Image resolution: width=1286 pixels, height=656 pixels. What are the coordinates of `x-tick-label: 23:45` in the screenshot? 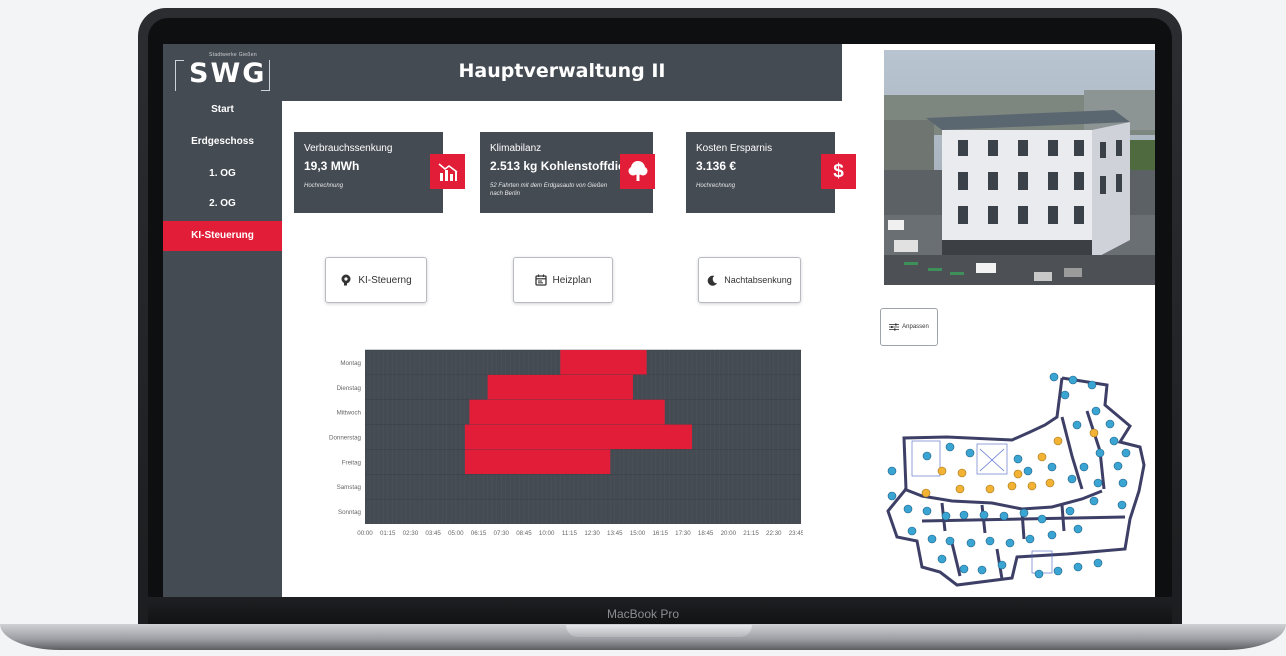 It's located at (796, 533).